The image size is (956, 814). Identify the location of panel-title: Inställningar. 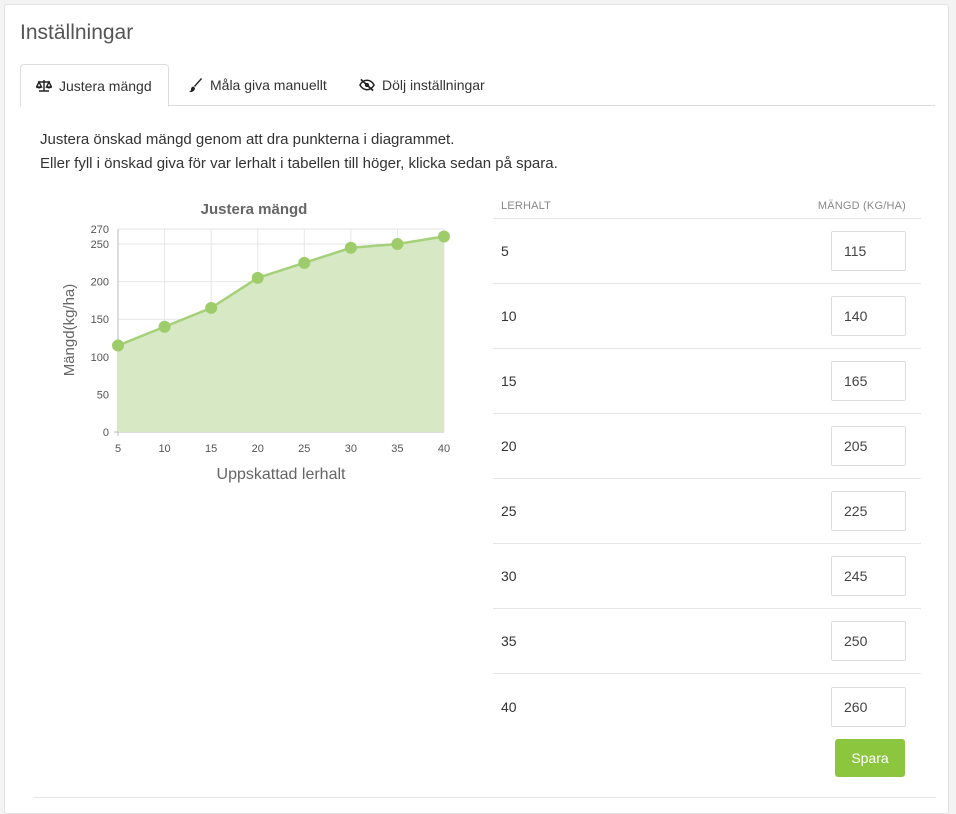
(77, 32).